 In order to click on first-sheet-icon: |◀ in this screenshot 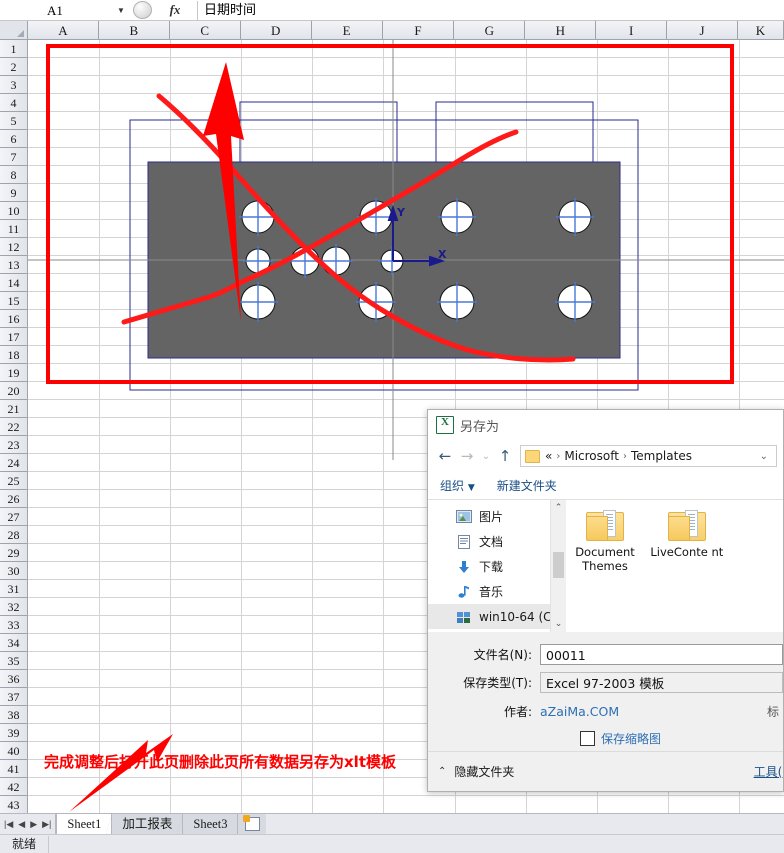, I will do `click(8, 824)`.